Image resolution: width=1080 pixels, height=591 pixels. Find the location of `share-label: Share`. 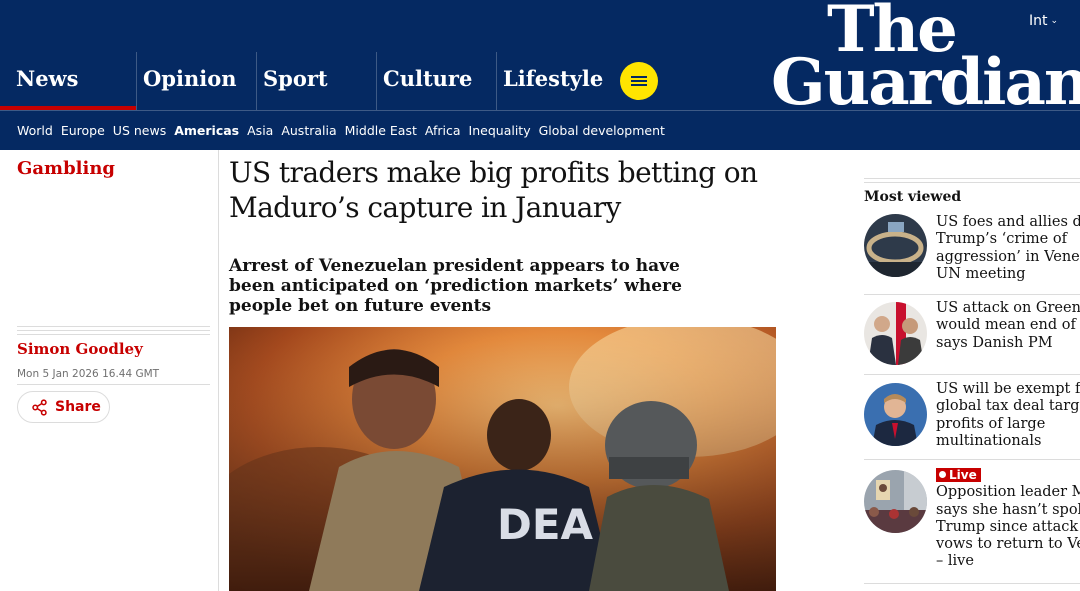

share-label: Share is located at coordinates (78, 407).